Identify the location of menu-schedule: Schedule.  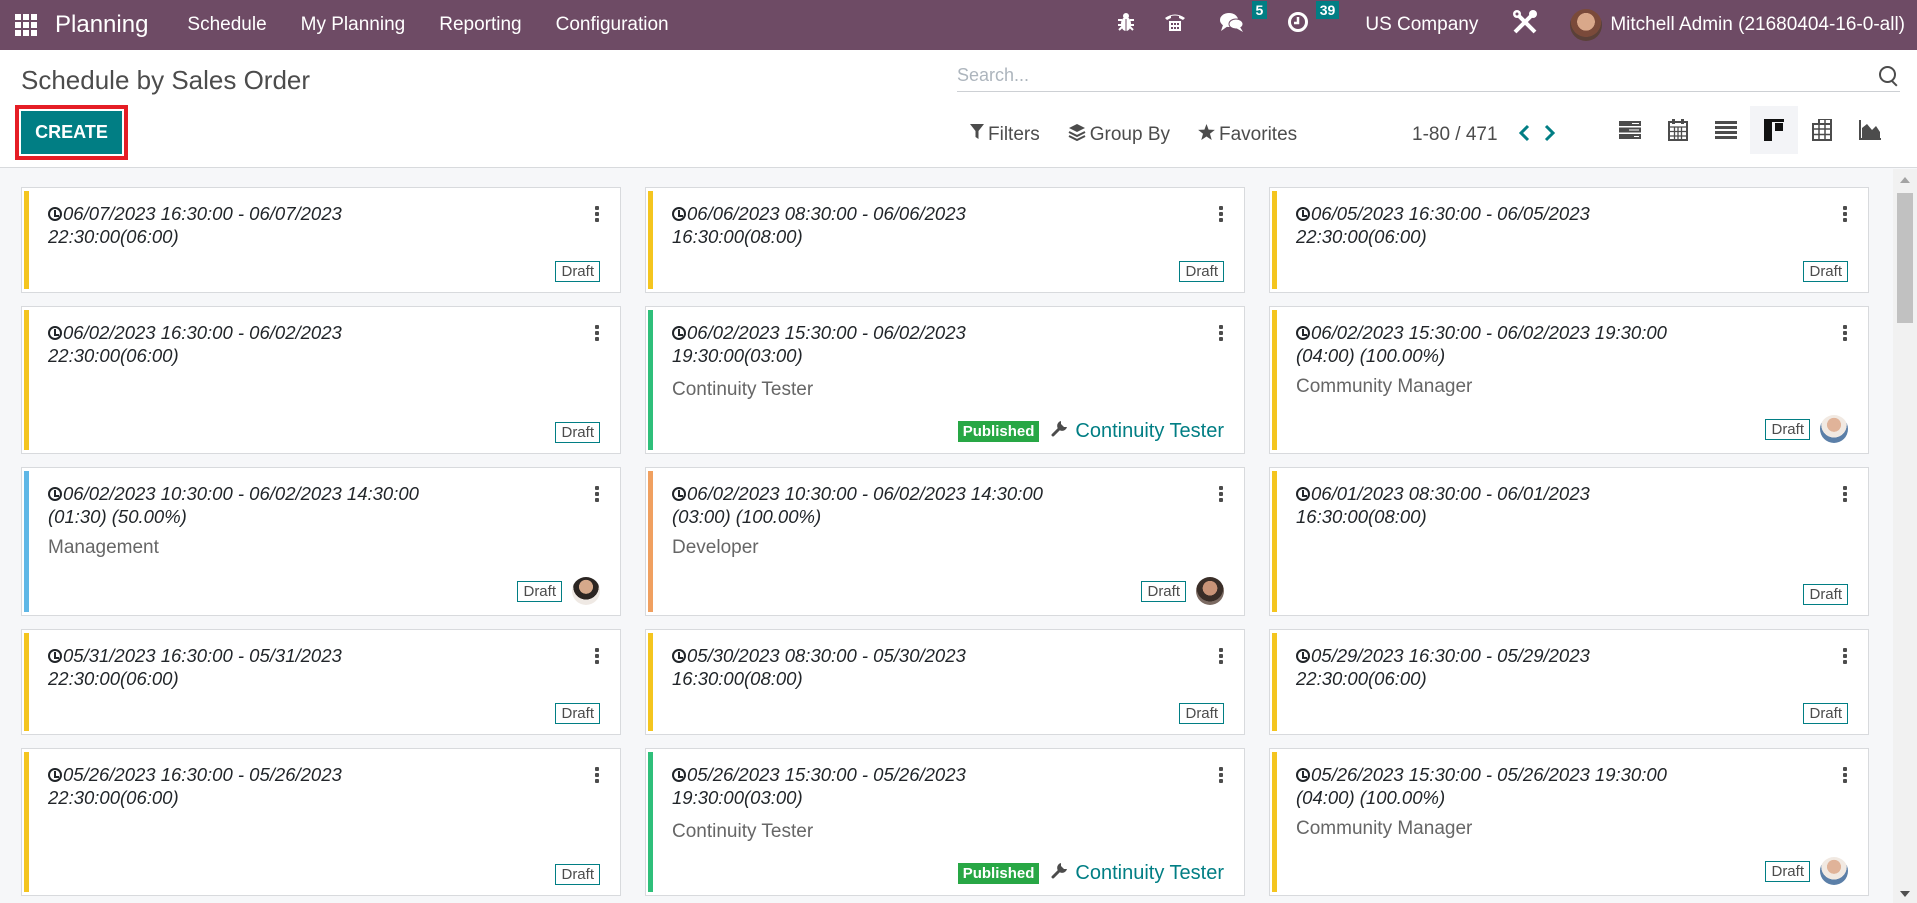
(226, 25).